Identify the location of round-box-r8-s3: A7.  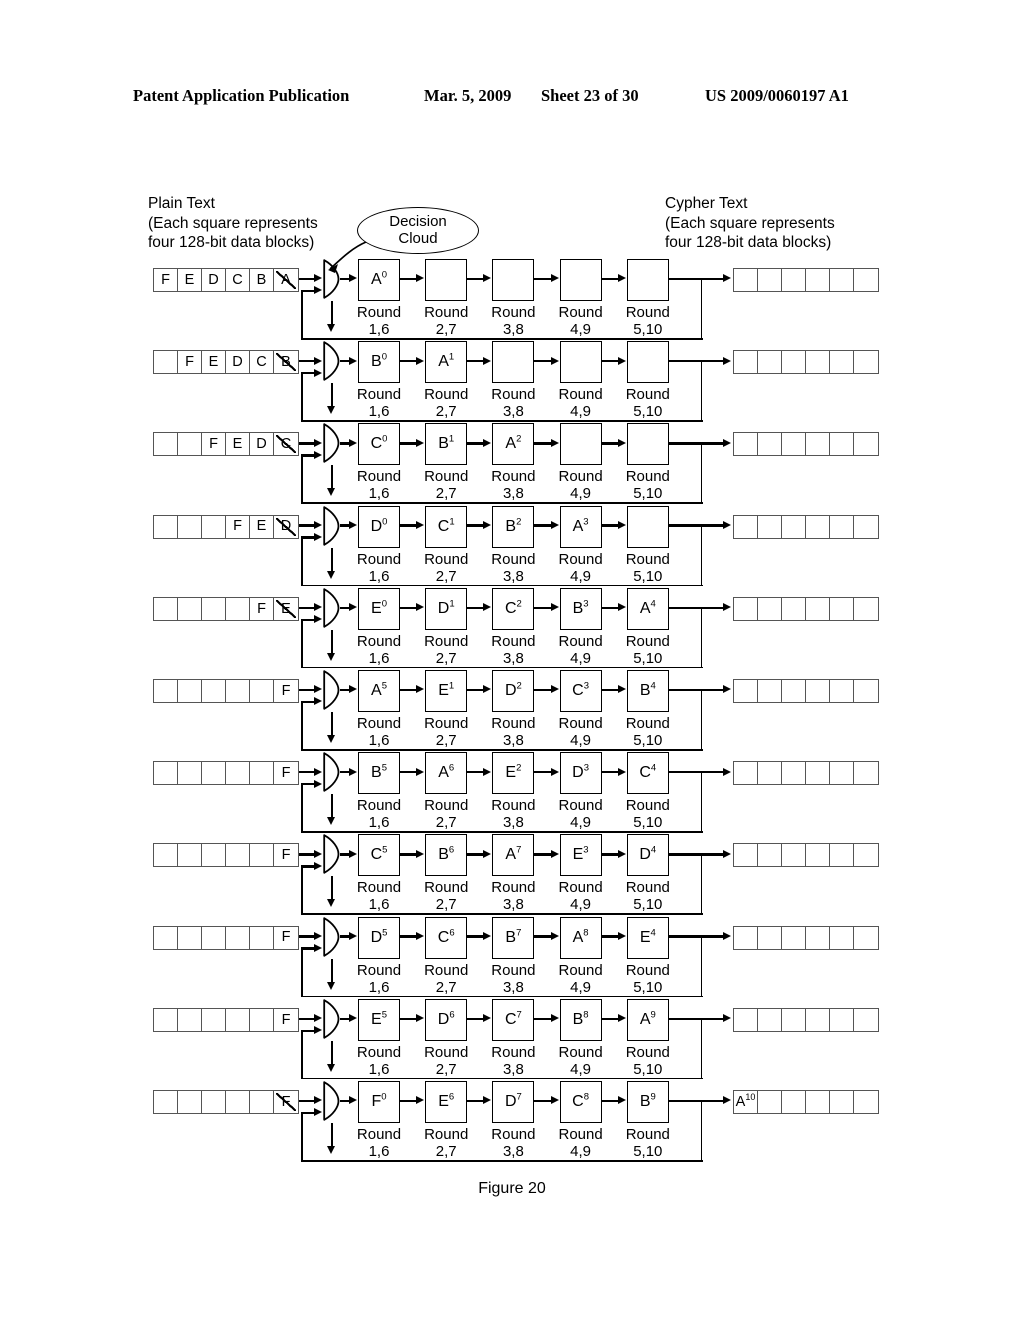
(513, 855).